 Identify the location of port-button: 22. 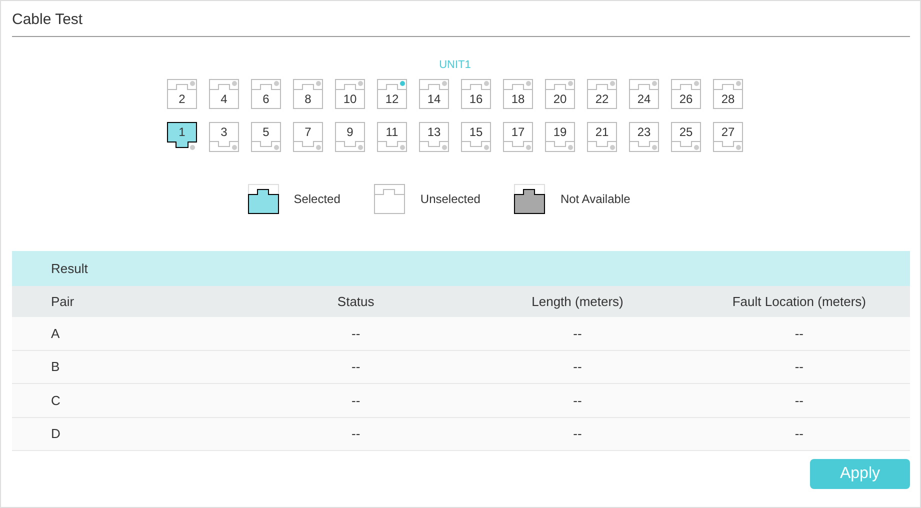
(602, 94).